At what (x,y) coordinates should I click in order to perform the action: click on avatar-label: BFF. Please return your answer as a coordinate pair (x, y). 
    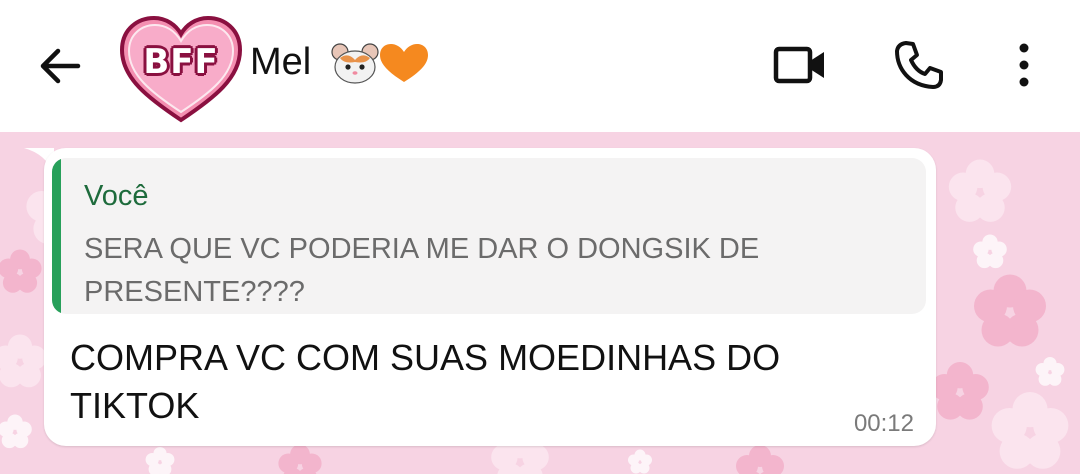
    Looking at the image, I should click on (181, 62).